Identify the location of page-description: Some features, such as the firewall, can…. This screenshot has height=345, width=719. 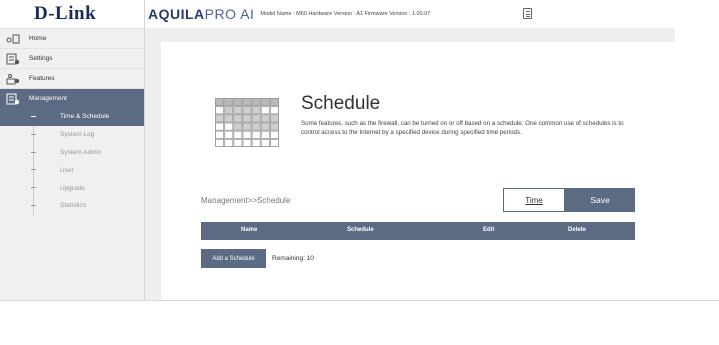
(462, 128).